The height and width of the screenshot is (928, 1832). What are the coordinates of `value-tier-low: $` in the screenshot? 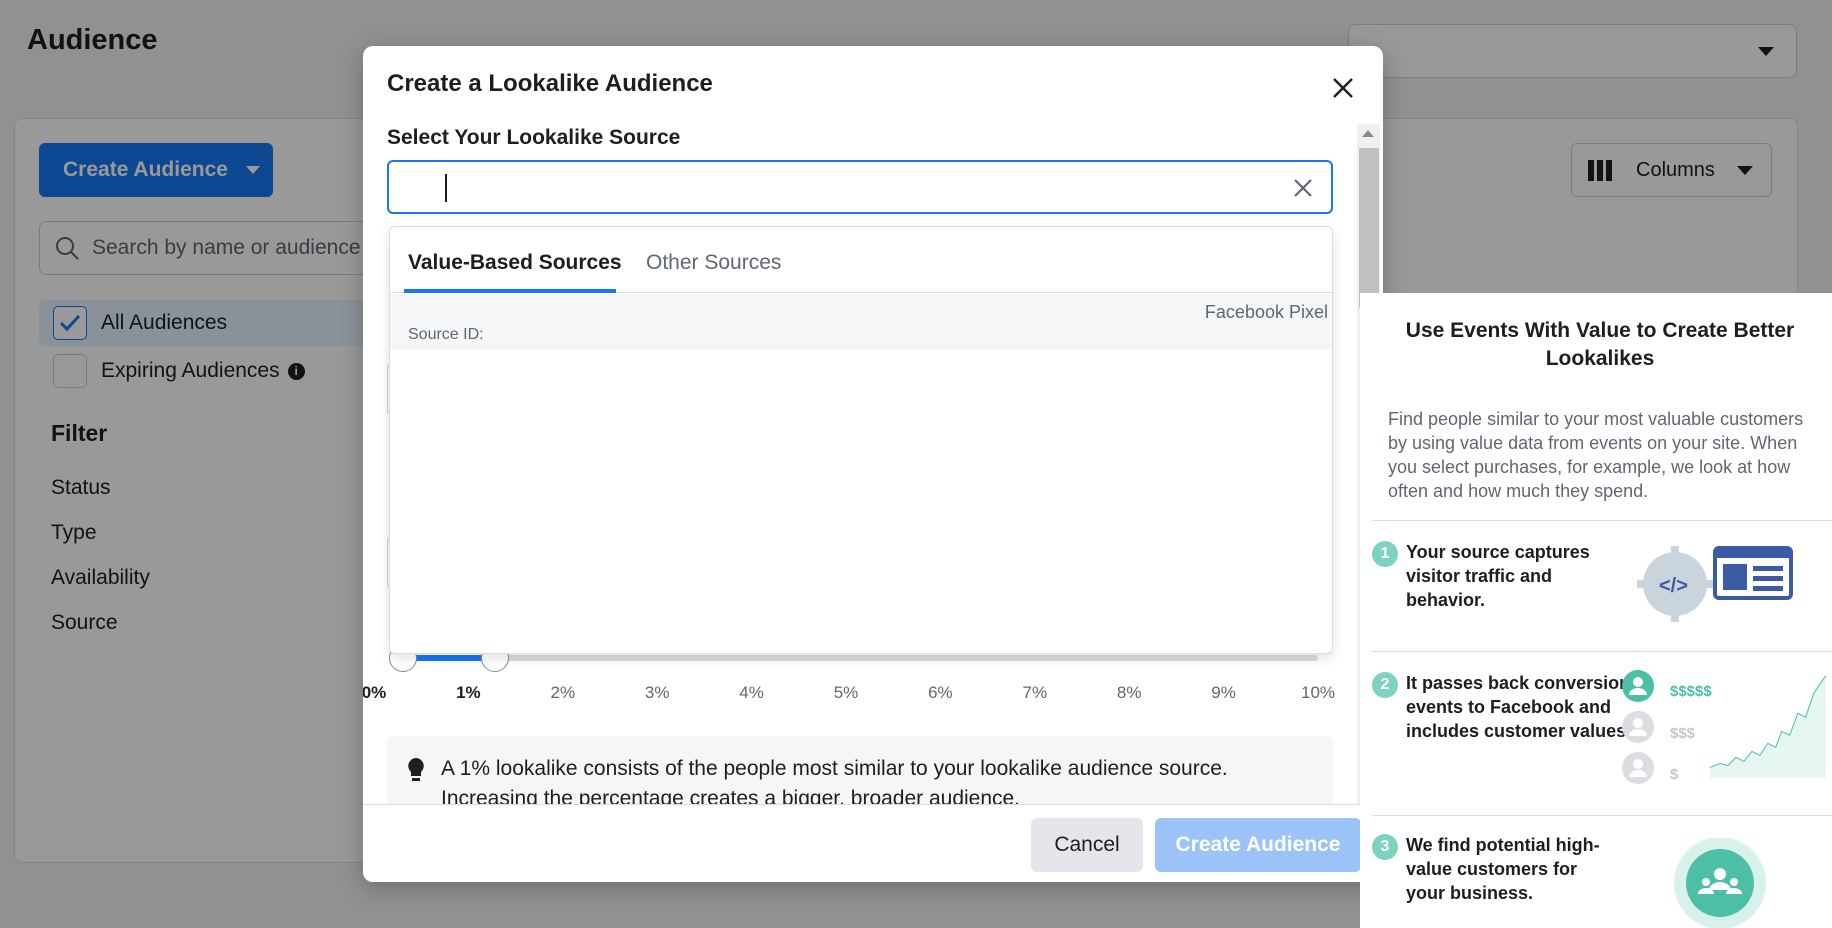 It's located at (1674, 774).